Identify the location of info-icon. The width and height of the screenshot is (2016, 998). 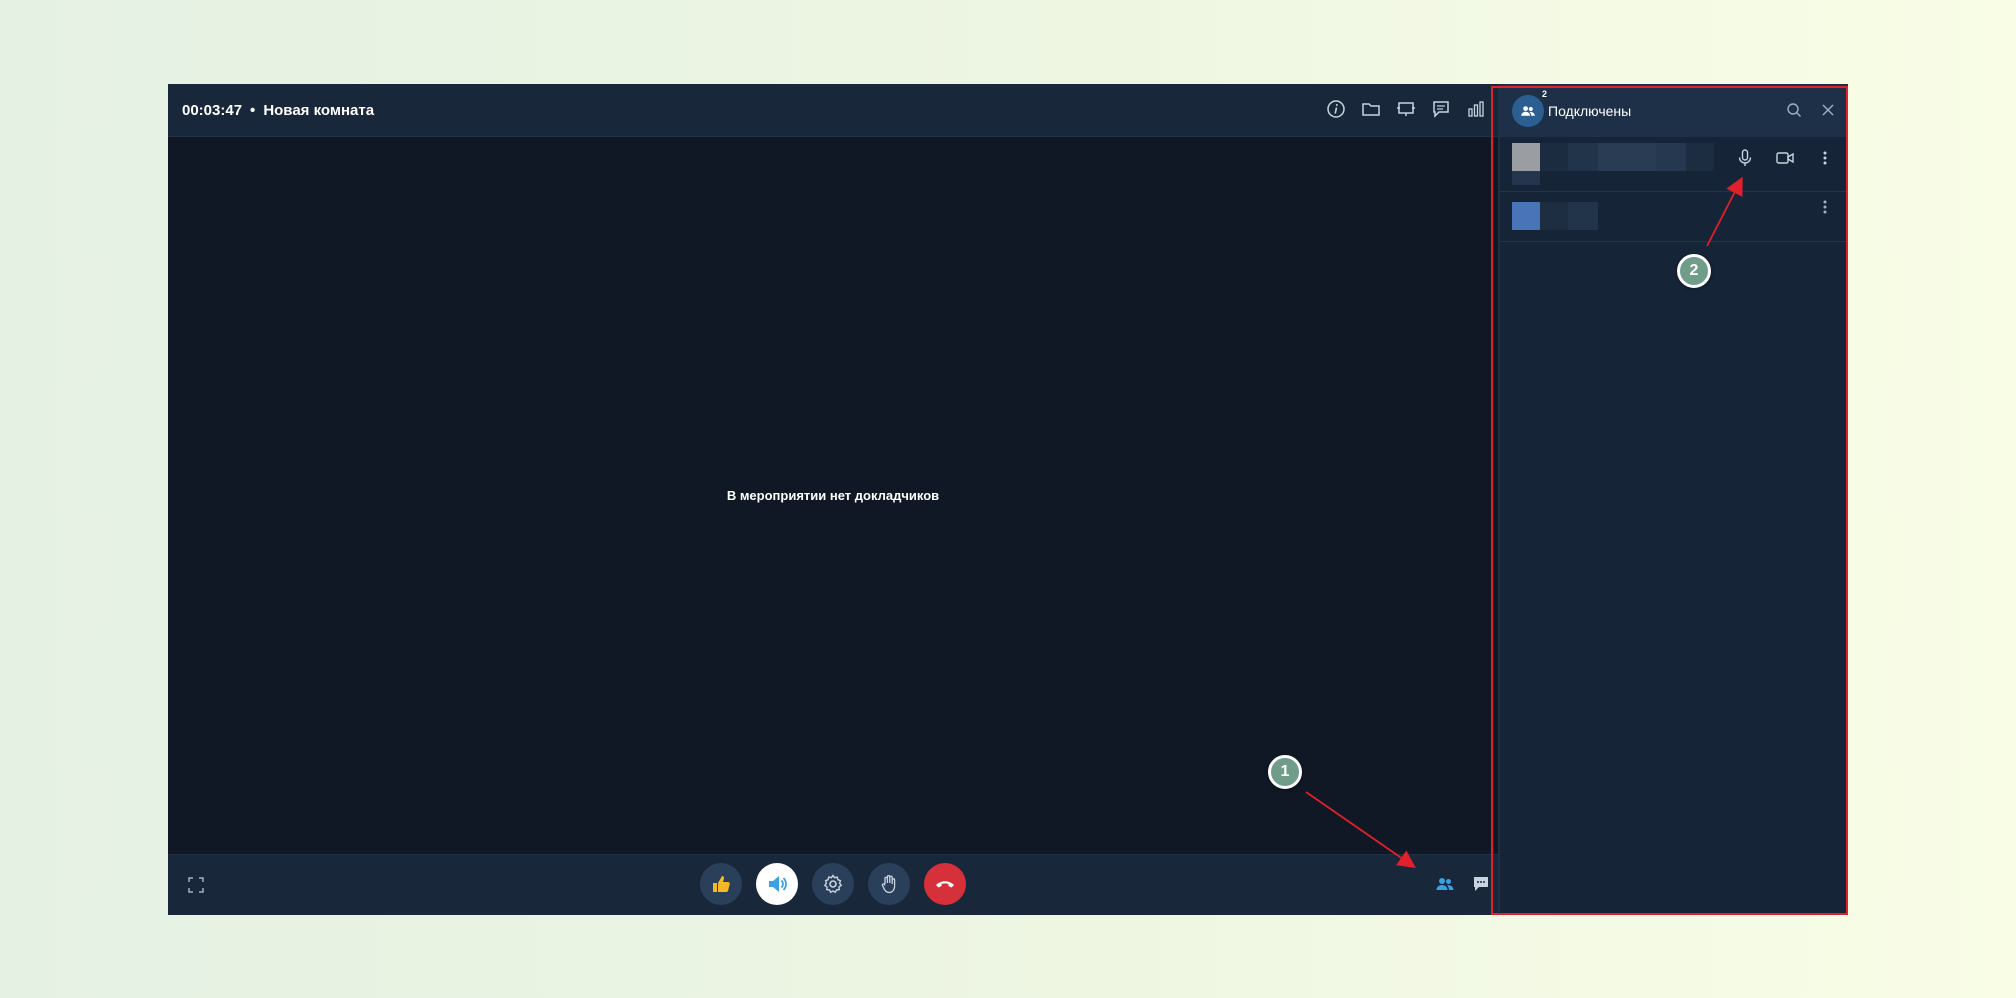
(1336, 109).